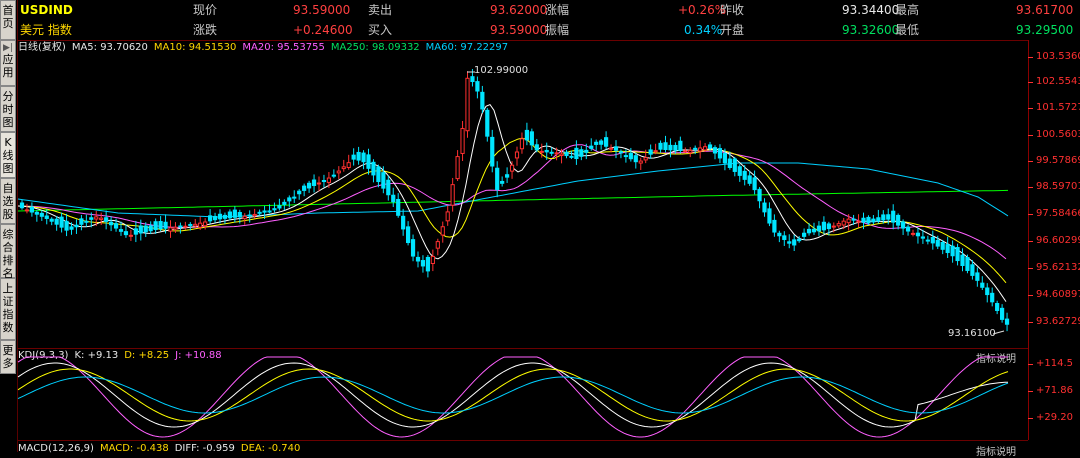  Describe the element at coordinates (996, 450) in the screenshot. I see `macd-explain-link: 指标说明` at that location.